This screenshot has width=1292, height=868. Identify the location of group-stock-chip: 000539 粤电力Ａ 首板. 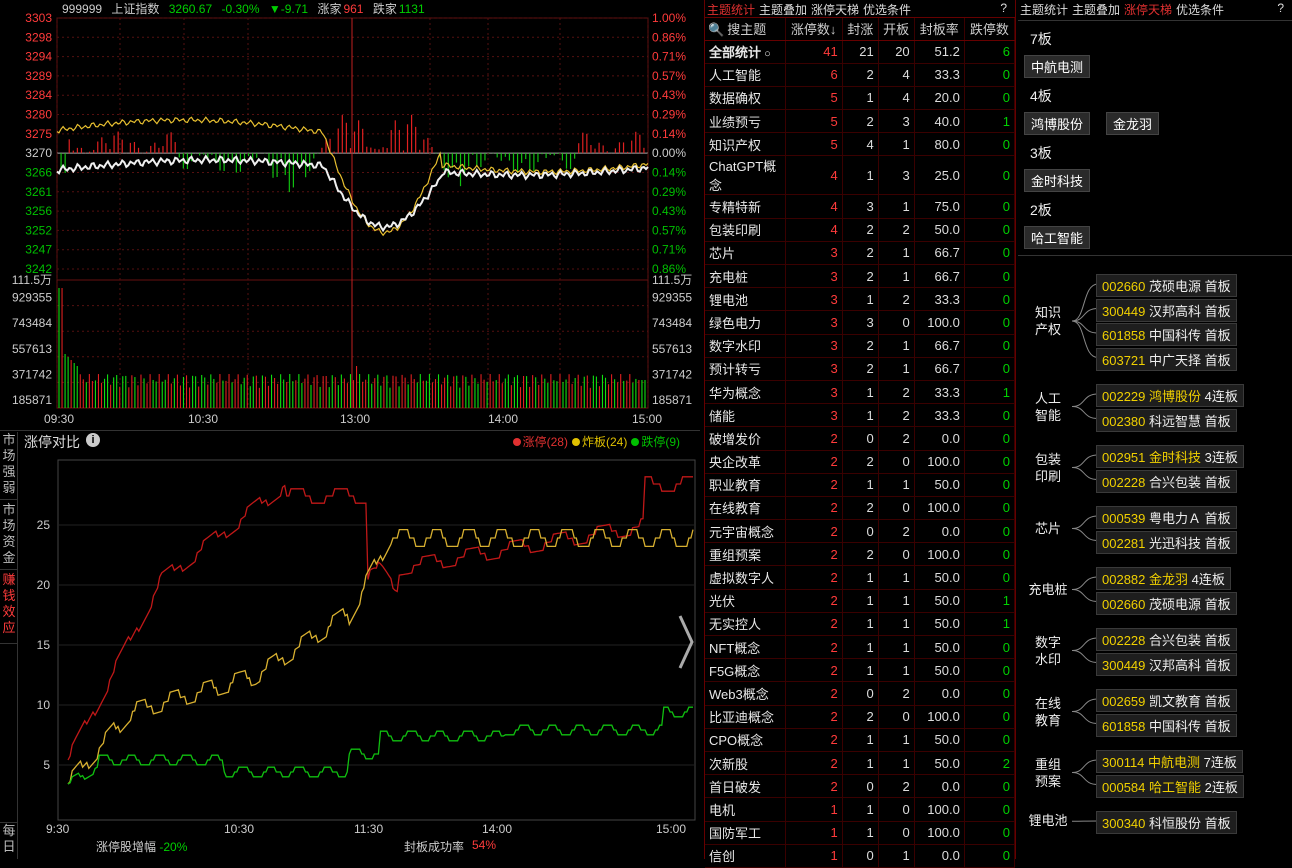
(1166, 517).